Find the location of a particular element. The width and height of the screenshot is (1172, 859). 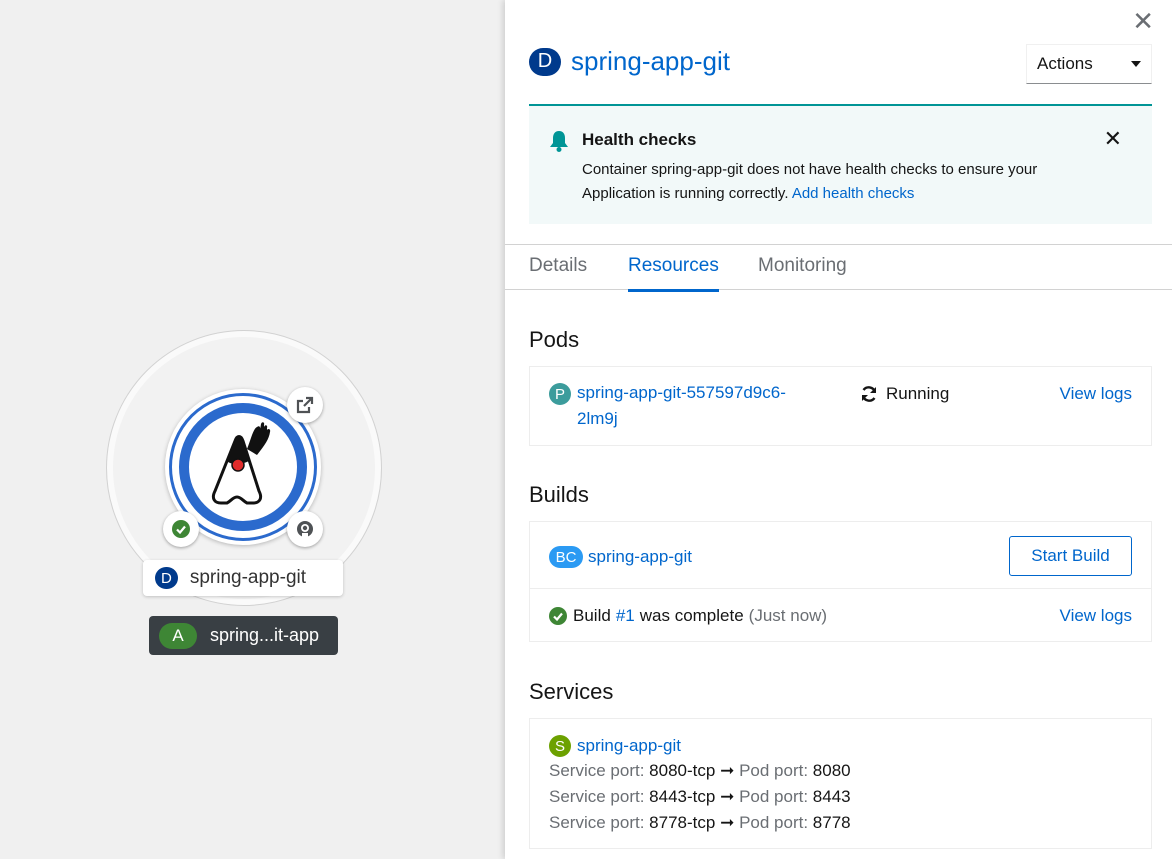

pod-status: Running is located at coordinates (904, 394).